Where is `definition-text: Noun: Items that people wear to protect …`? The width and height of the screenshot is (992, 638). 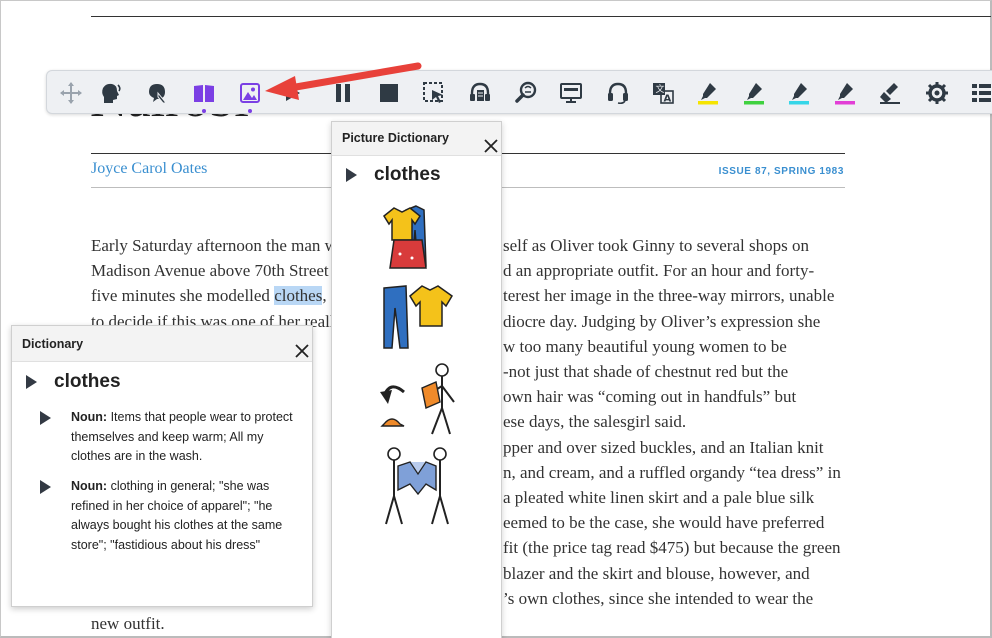
definition-text: Noun: Items that people wear to protect … is located at coordinates (186, 437).